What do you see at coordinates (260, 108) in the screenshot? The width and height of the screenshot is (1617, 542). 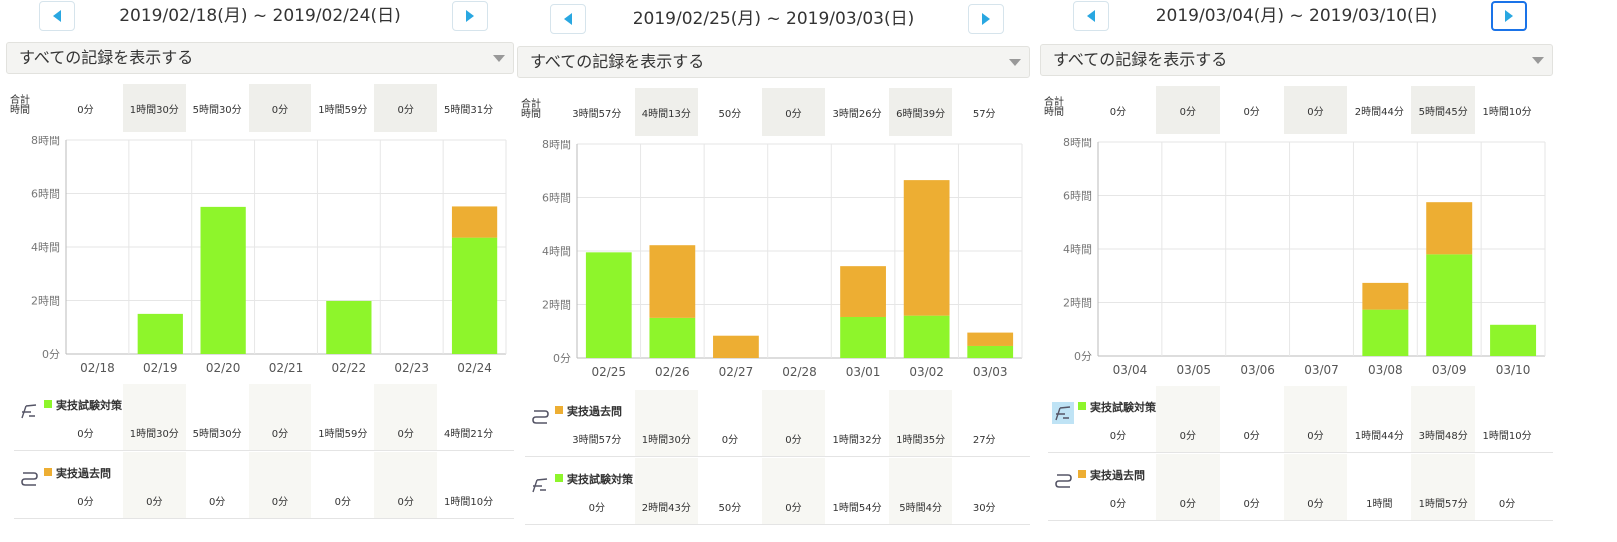 I see `daily-totals-row: 合計 時間 0分 1時間30分 5時間30分 0分 1時間59分 0分 5時間31分` at bounding box center [260, 108].